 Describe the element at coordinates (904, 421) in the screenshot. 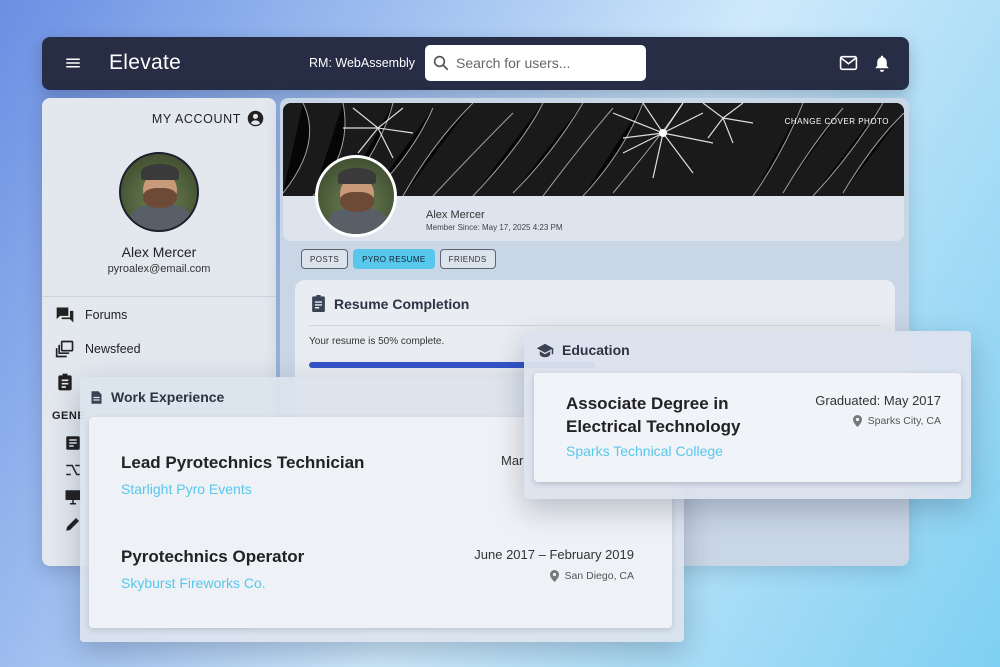

I see `education-location-text: Sparks City, CA` at that location.